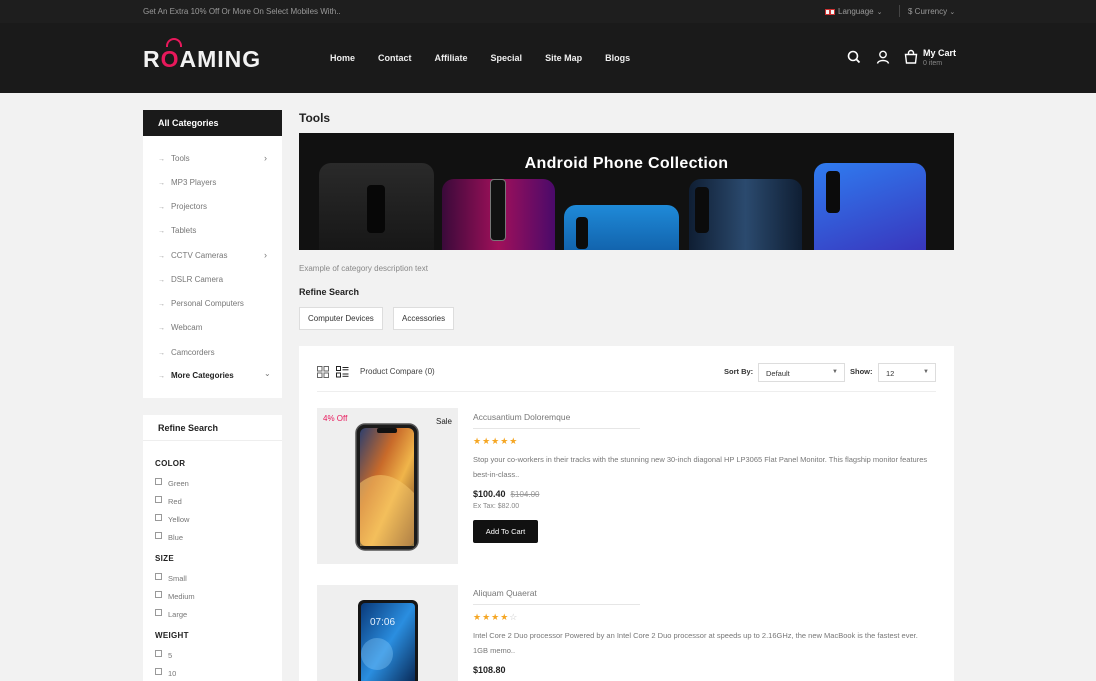 Image resolution: width=1096 pixels, height=681 pixels. Describe the element at coordinates (192, 255) in the screenshot. I see `category-item-cctv-cameras: → CCTV Cameras` at that location.